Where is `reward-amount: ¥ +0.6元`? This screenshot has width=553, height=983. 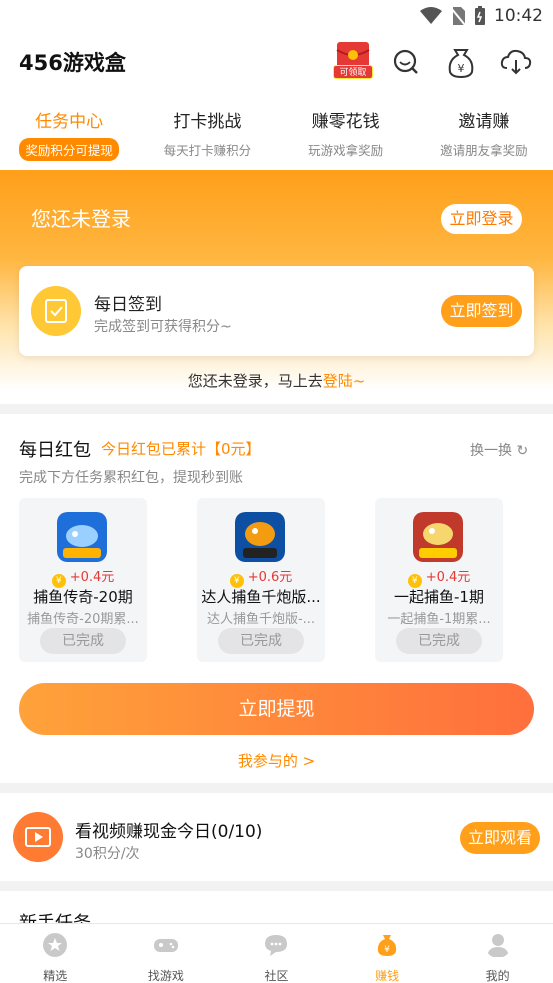
reward-amount: ¥ +0.6元 is located at coordinates (261, 577).